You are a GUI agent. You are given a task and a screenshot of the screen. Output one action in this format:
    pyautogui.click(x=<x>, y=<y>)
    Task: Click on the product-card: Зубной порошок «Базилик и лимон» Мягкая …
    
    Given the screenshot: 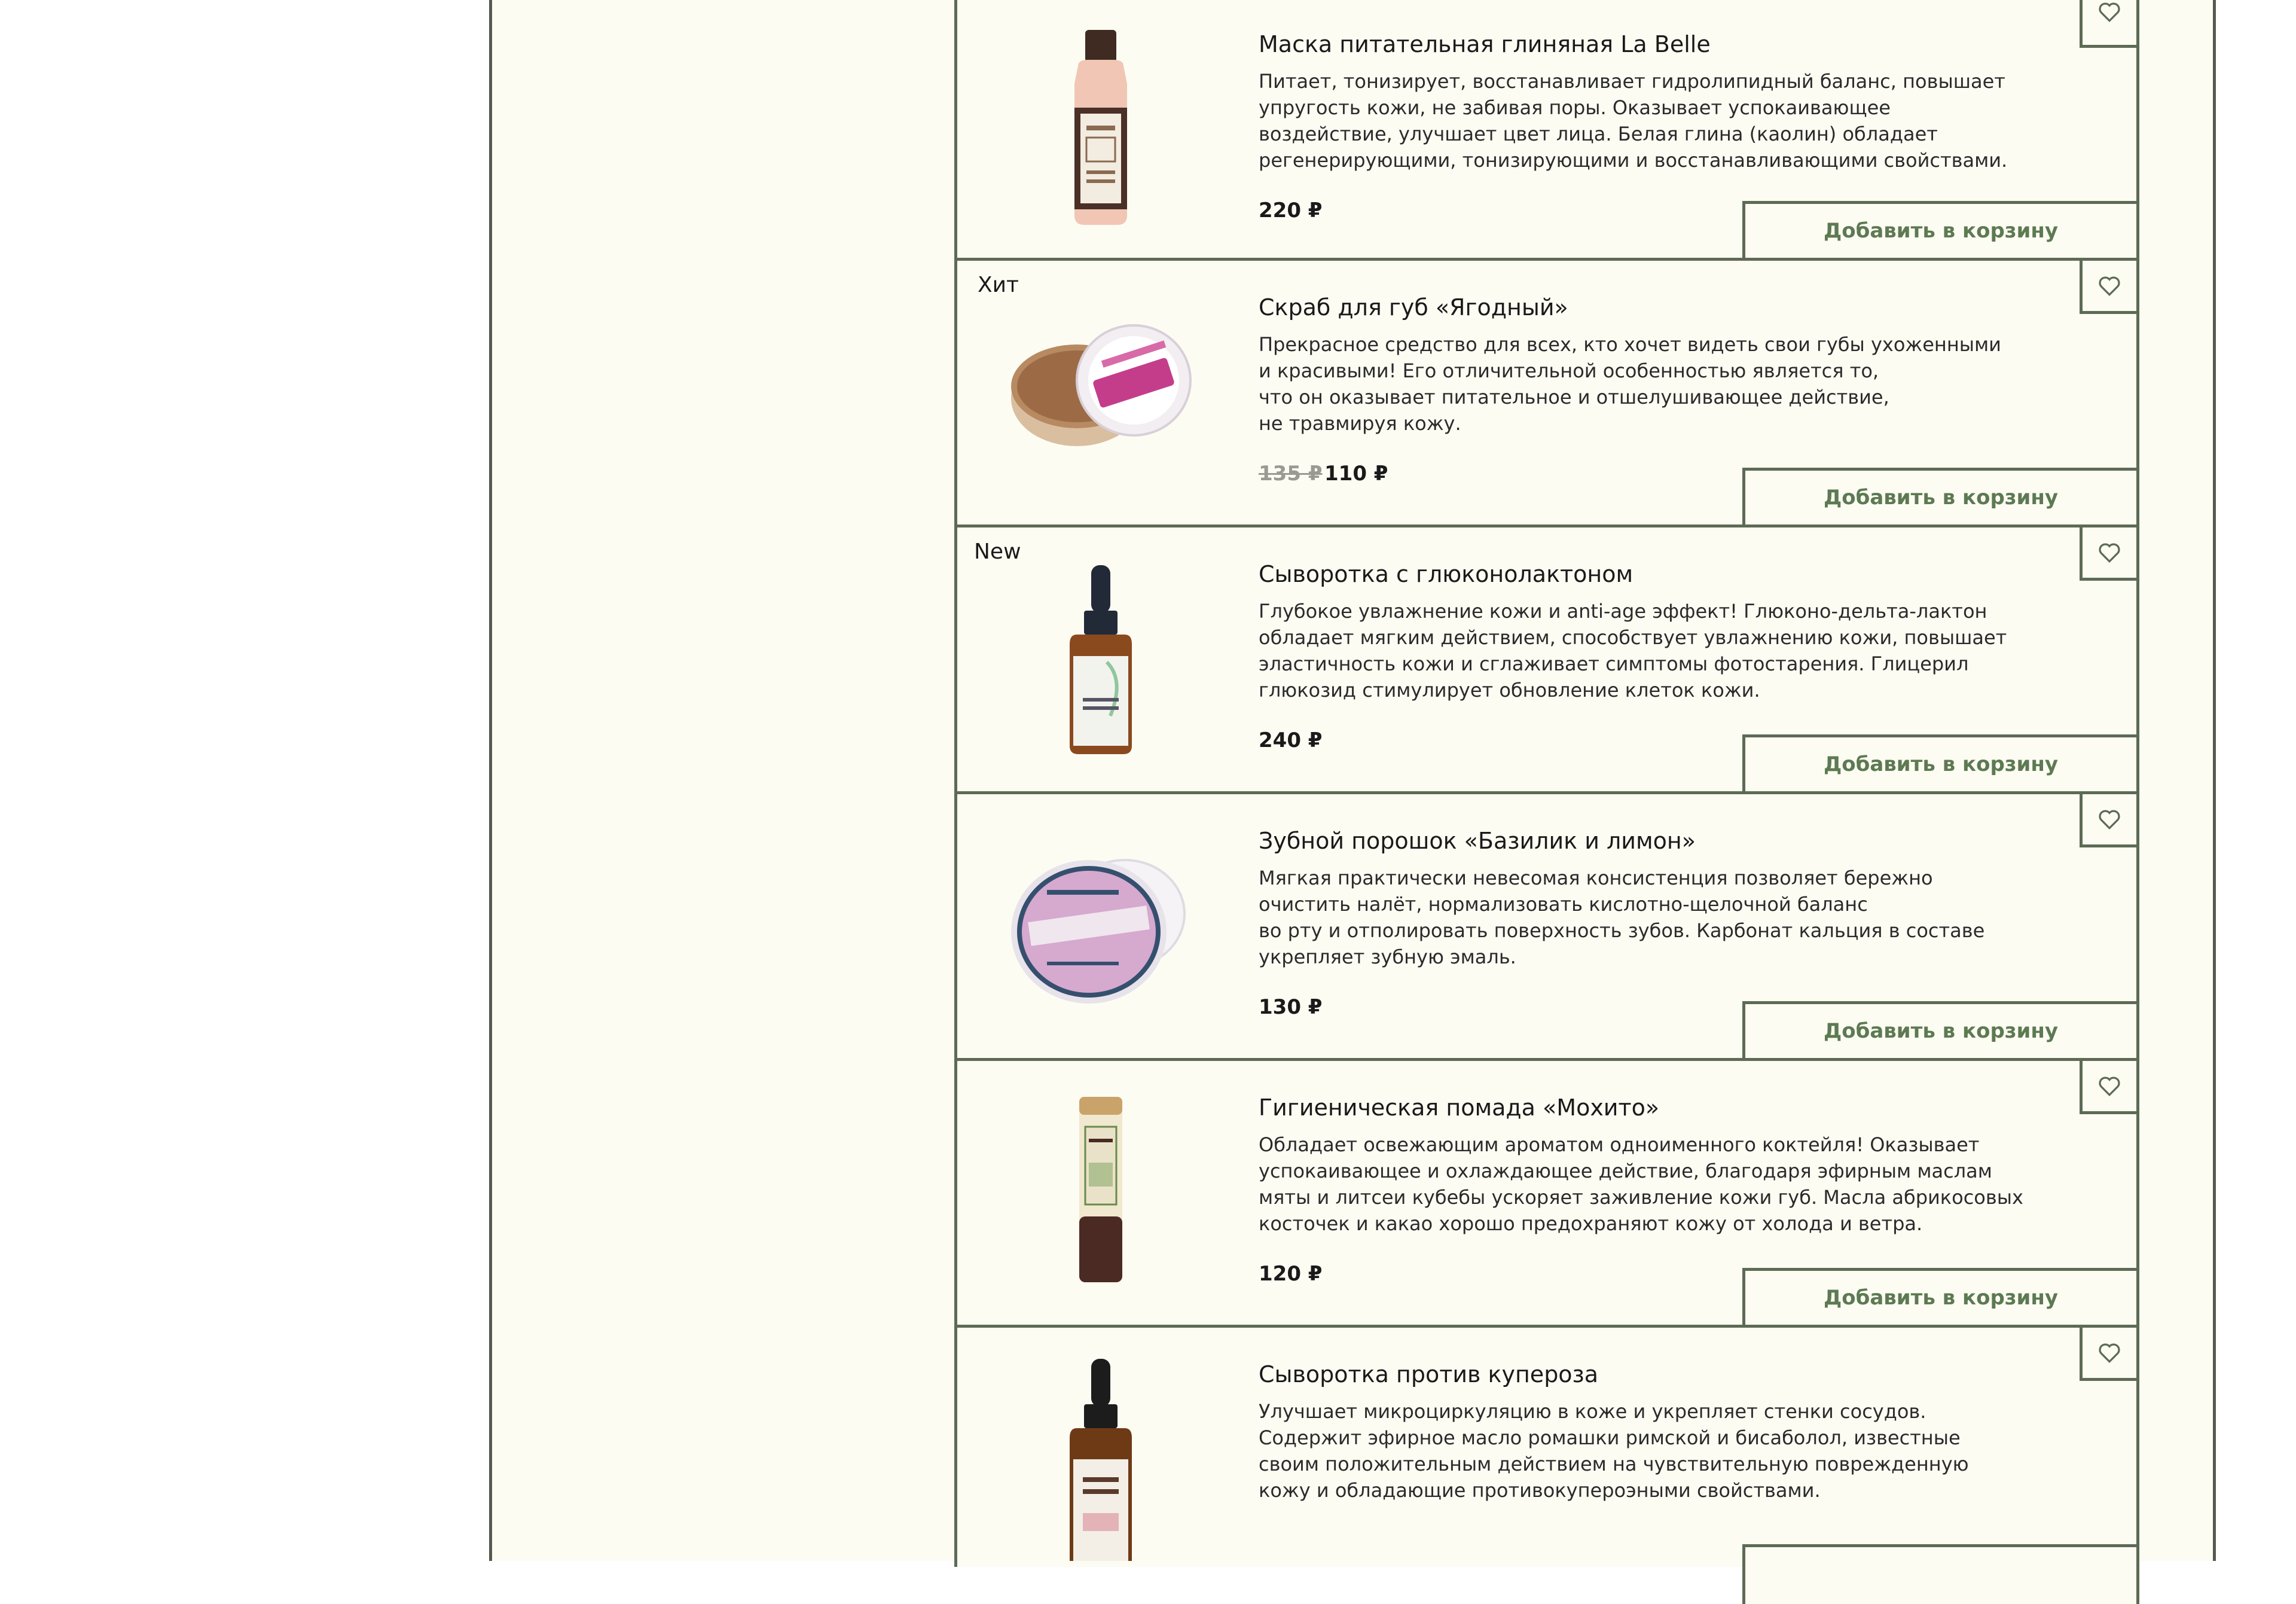 What is the action you would take?
    pyautogui.click(x=1546, y=926)
    